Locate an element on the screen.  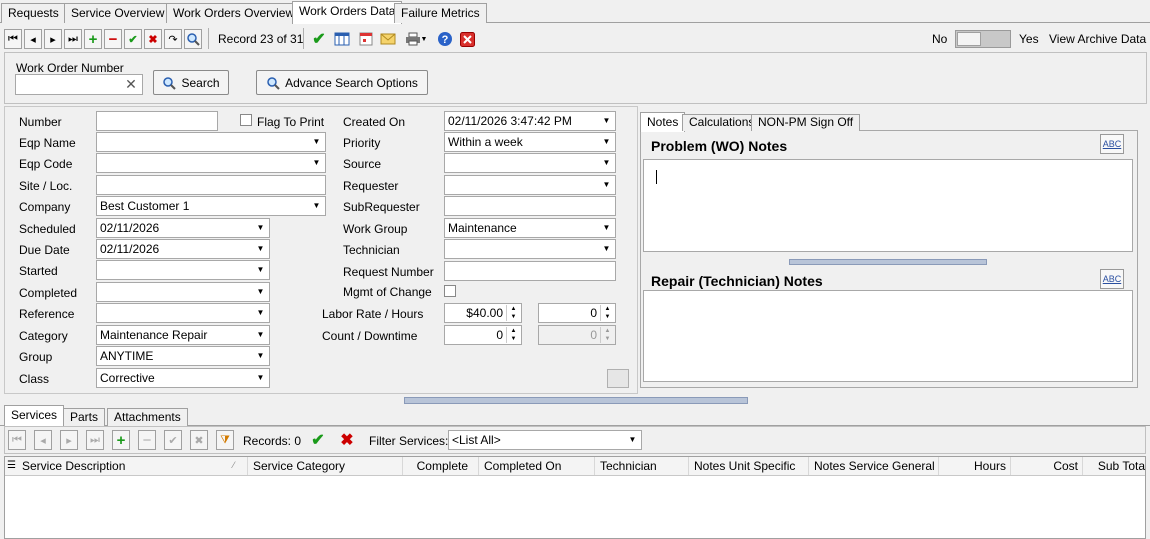
tab-parts: Parts is located at coordinates (84, 417).